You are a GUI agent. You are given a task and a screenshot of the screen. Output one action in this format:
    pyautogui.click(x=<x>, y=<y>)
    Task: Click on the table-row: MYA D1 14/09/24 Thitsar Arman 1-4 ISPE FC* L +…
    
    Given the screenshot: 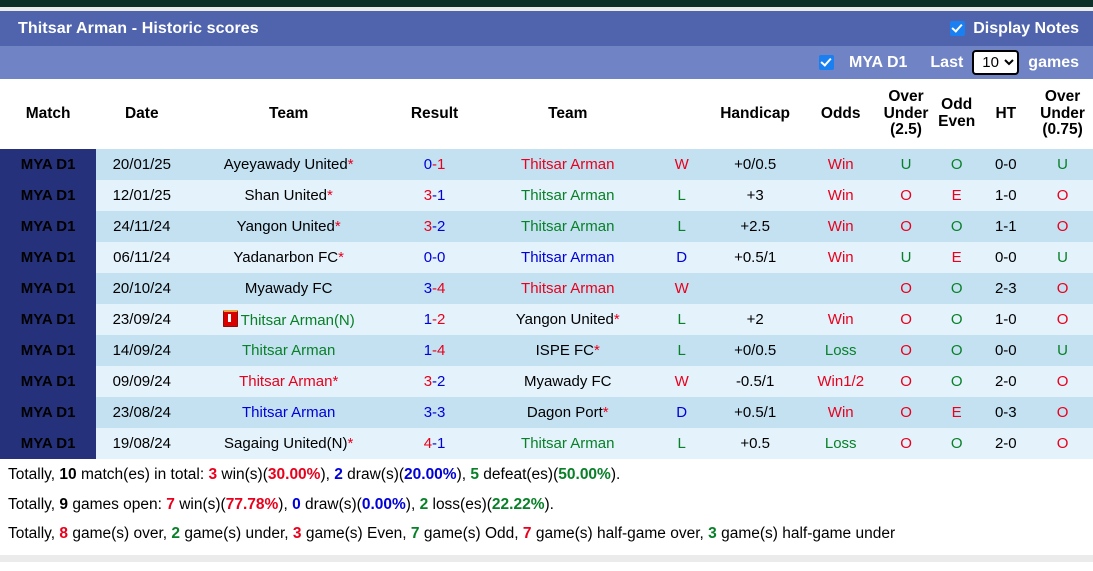 What is the action you would take?
    pyautogui.click(x=546, y=350)
    